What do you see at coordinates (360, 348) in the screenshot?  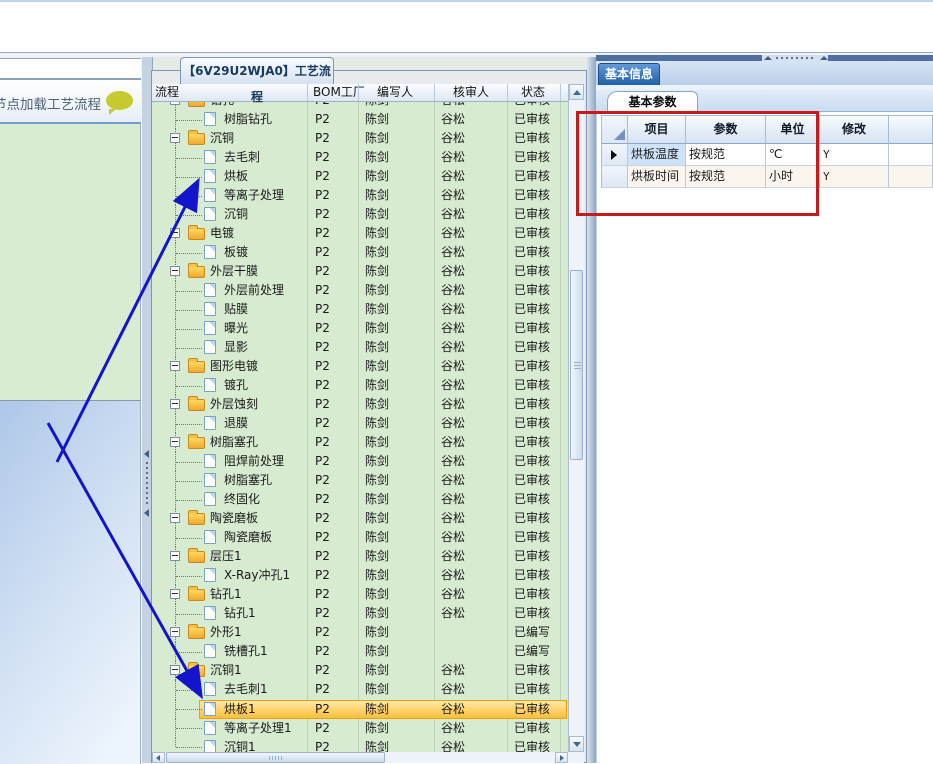 I see `tree-row: 显影 P2 陈剑 谷松 已审核` at bounding box center [360, 348].